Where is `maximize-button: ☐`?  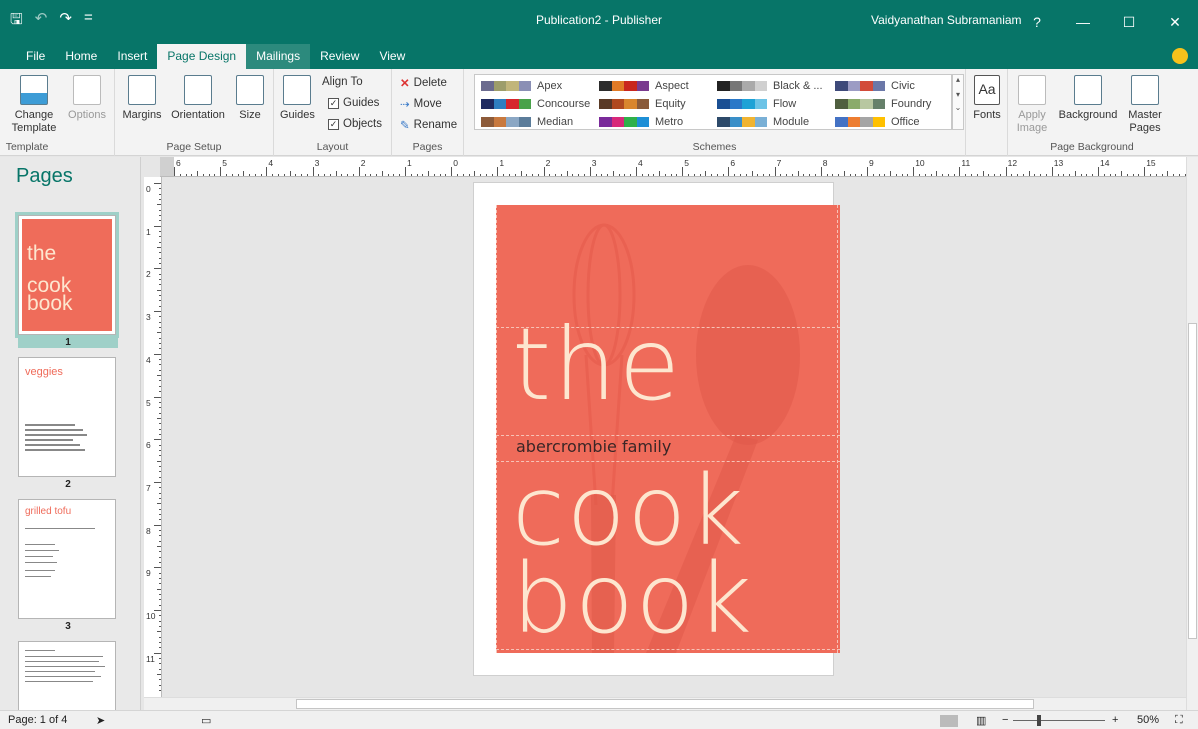 maximize-button: ☐ is located at coordinates (1129, 22).